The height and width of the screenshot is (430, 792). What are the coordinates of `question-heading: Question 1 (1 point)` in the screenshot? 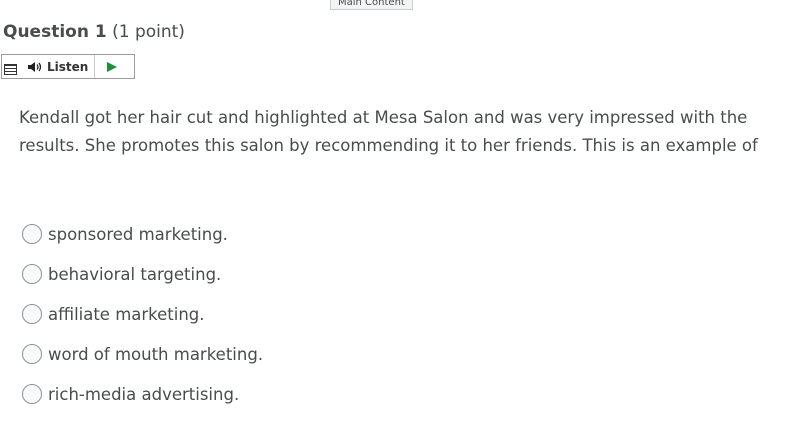 It's located at (94, 32).